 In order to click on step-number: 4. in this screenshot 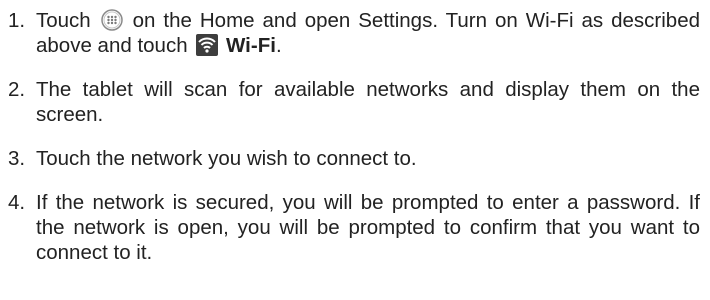, I will do `click(17, 202)`.